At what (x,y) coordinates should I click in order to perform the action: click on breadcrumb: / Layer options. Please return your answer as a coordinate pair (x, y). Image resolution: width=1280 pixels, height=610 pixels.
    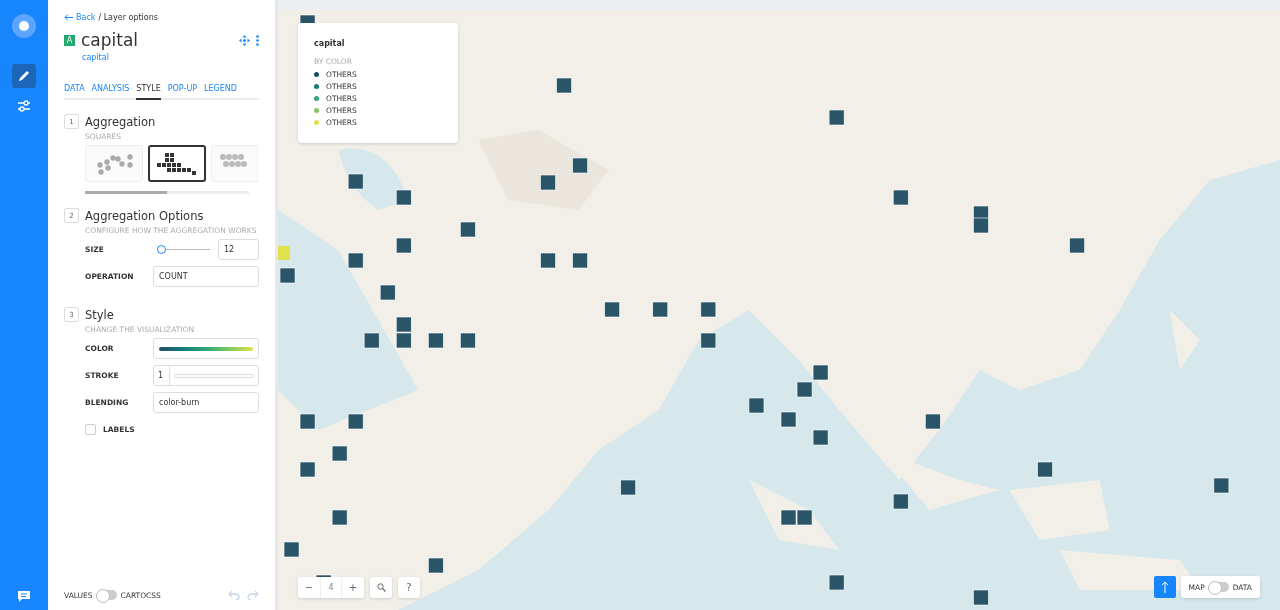
    Looking at the image, I should click on (128, 17).